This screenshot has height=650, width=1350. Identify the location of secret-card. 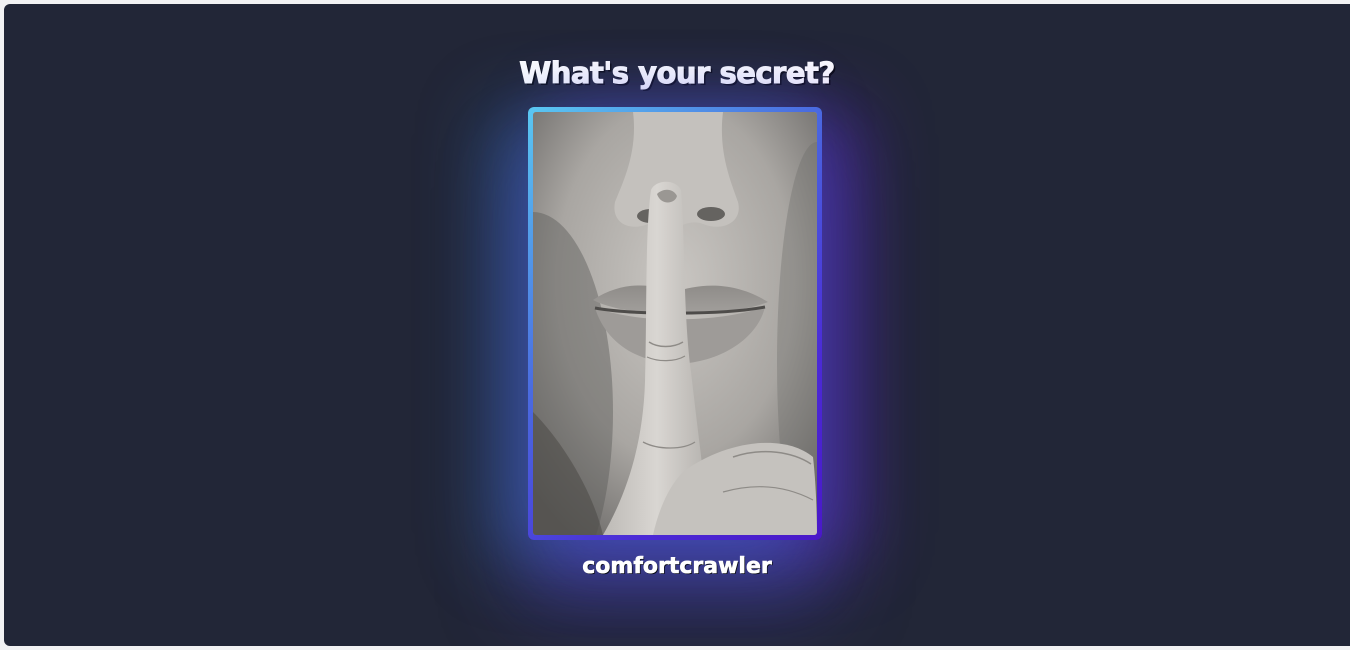
(675, 323).